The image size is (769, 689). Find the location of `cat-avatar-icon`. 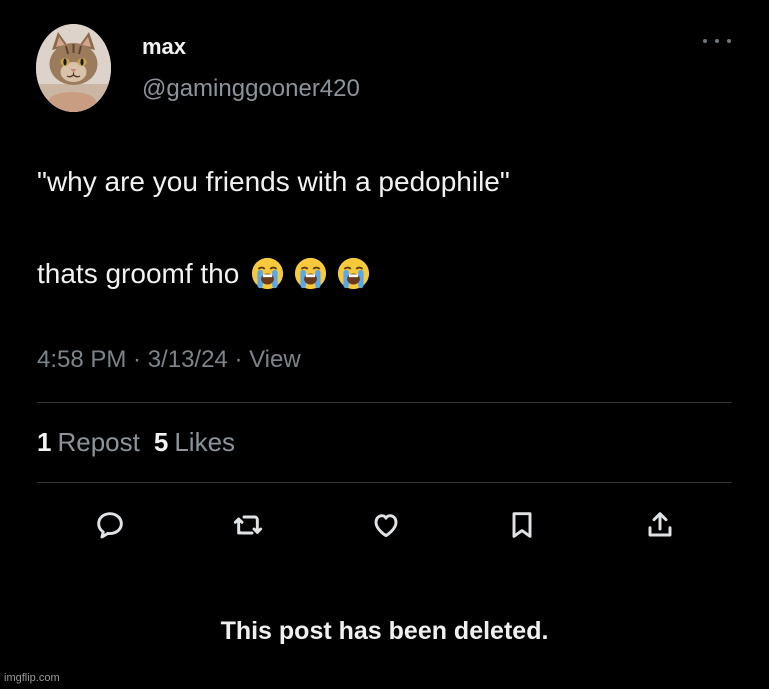

cat-avatar-icon is located at coordinates (73, 68).